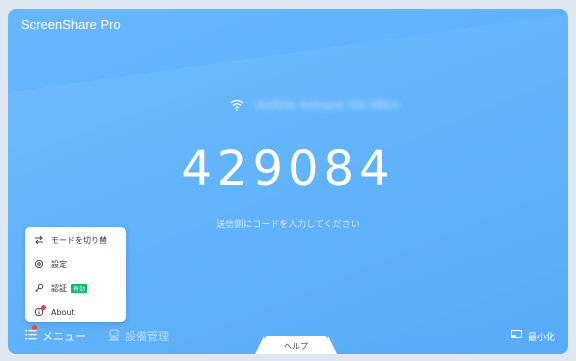 The width and height of the screenshot is (576, 361). I want to click on menu-button-label: メニュー, so click(64, 336).